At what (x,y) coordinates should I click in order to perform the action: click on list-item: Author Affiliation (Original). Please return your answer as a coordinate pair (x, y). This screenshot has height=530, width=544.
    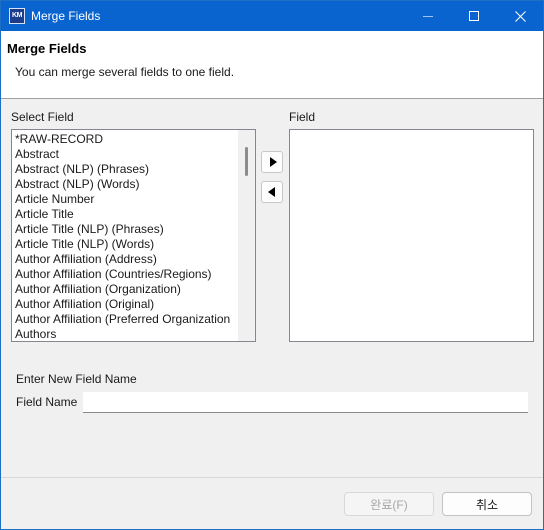
    Looking at the image, I should click on (133, 304).